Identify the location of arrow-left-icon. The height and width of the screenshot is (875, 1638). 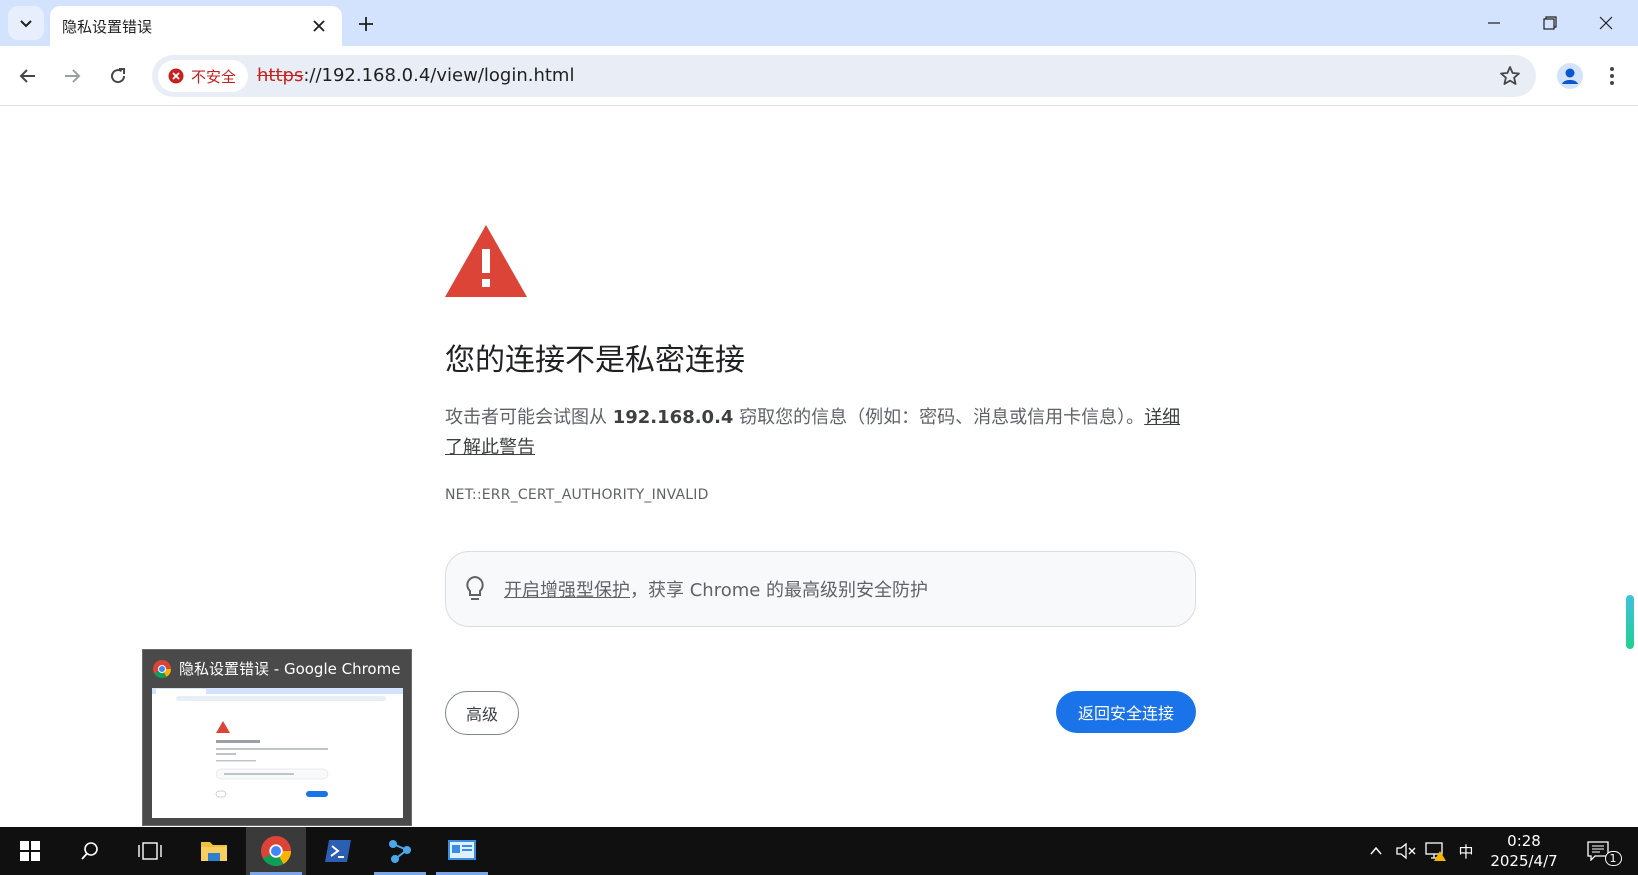
(27, 76).